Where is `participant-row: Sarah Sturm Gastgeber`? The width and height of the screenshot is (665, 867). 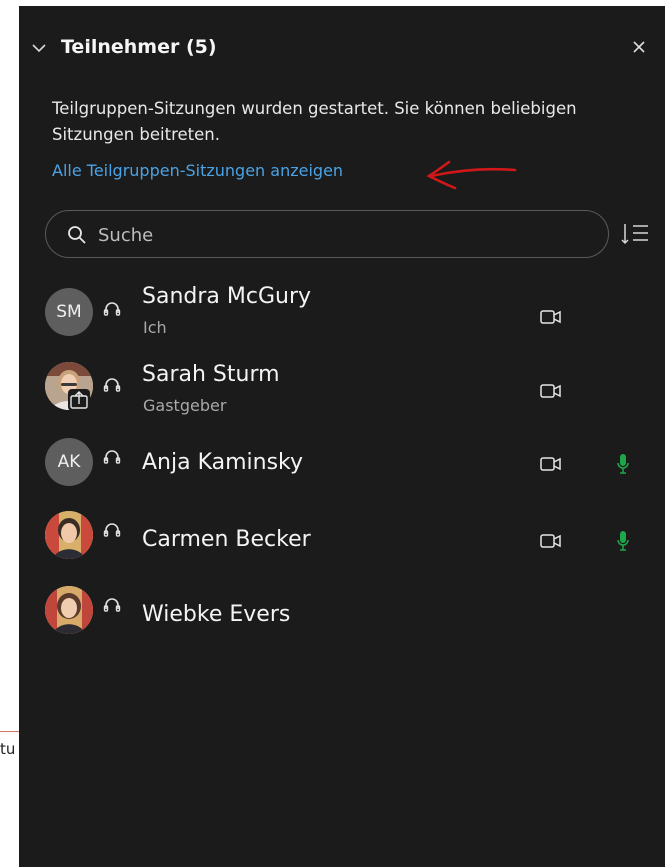
participant-row: Sarah Sturm Gastgeber is located at coordinates (342, 393).